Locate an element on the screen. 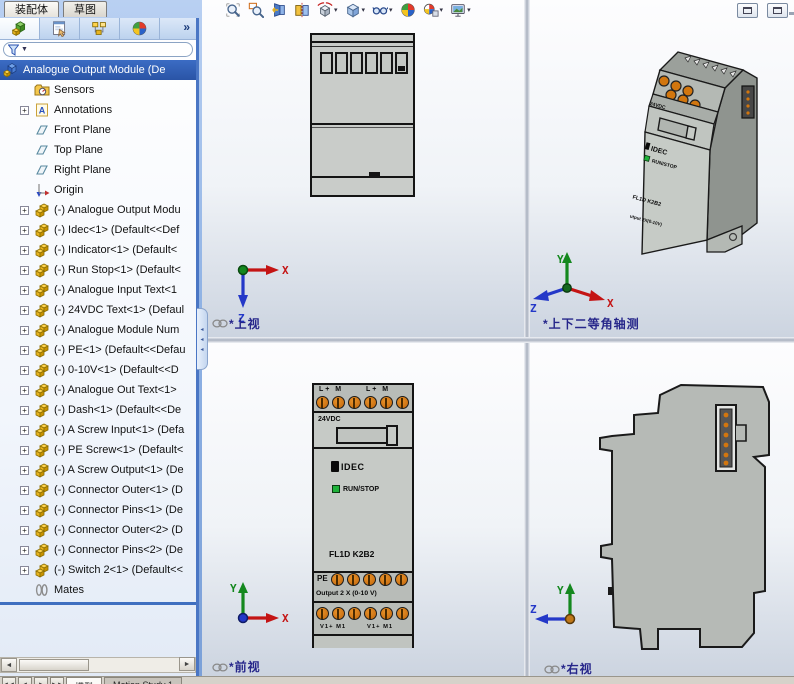 This screenshot has height=684, width=794. filter-funnel-icon is located at coordinates (13, 50).